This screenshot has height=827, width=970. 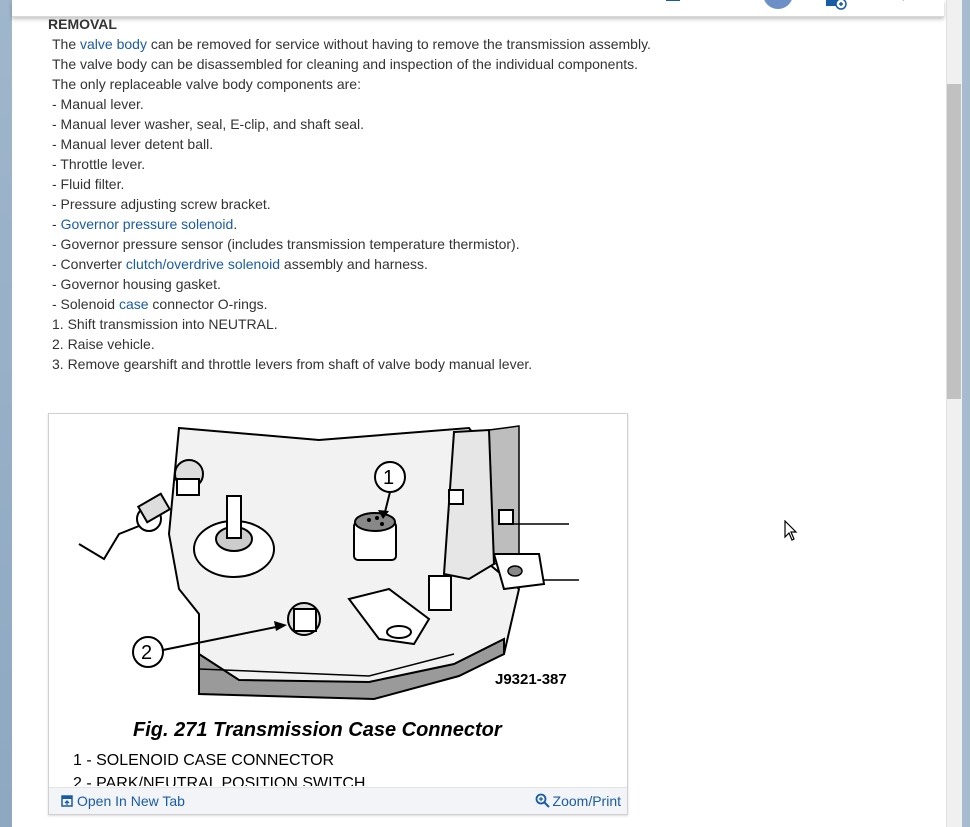 What do you see at coordinates (203, 264) in the screenshot?
I see `clutch-overdrive-solenoid-link: clutch/overdrive solenoid` at bounding box center [203, 264].